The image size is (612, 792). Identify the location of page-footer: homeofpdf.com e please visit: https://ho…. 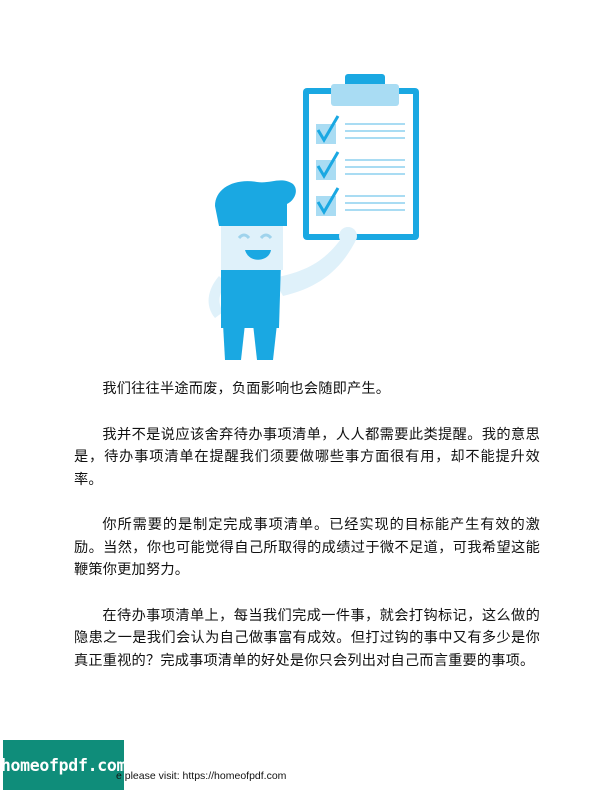
(306, 766).